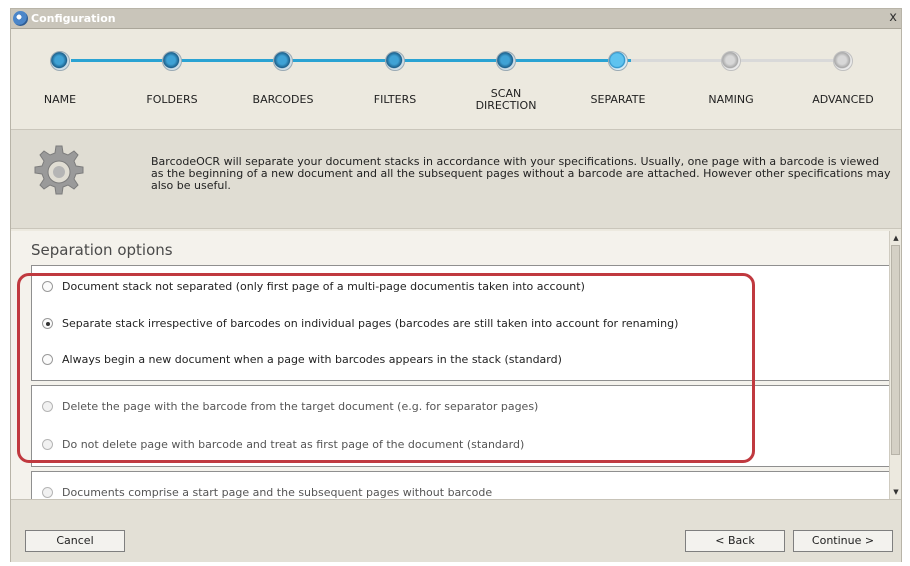 The image size is (910, 566). What do you see at coordinates (896, 492) in the screenshot?
I see `scroll-down-arrow-icon: ▼` at bounding box center [896, 492].